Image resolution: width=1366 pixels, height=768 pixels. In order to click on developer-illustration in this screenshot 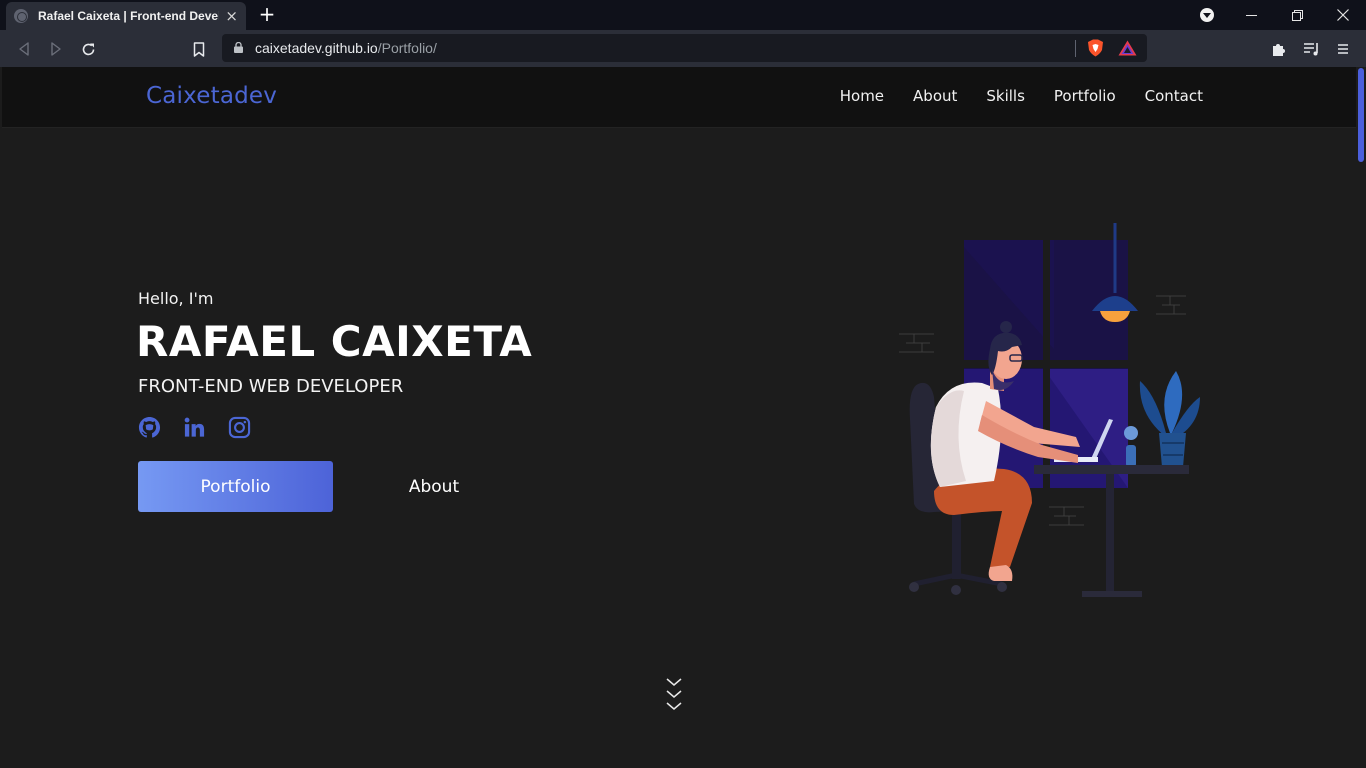, I will do `click(1049, 410)`.